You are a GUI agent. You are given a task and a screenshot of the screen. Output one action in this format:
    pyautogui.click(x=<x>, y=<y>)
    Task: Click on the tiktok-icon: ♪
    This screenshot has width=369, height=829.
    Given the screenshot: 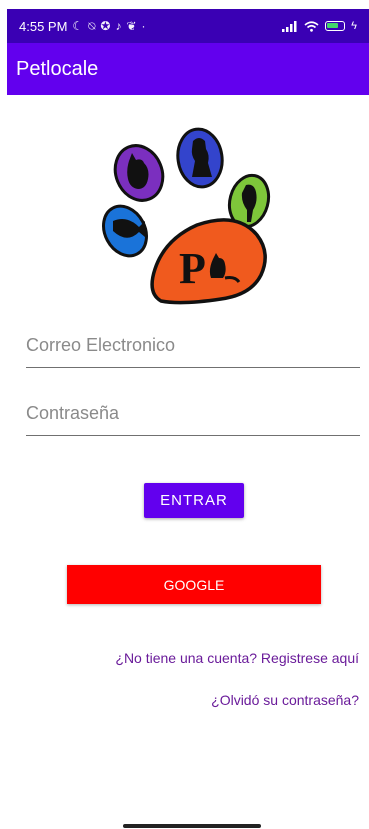 What is the action you would take?
    pyautogui.click(x=118, y=26)
    